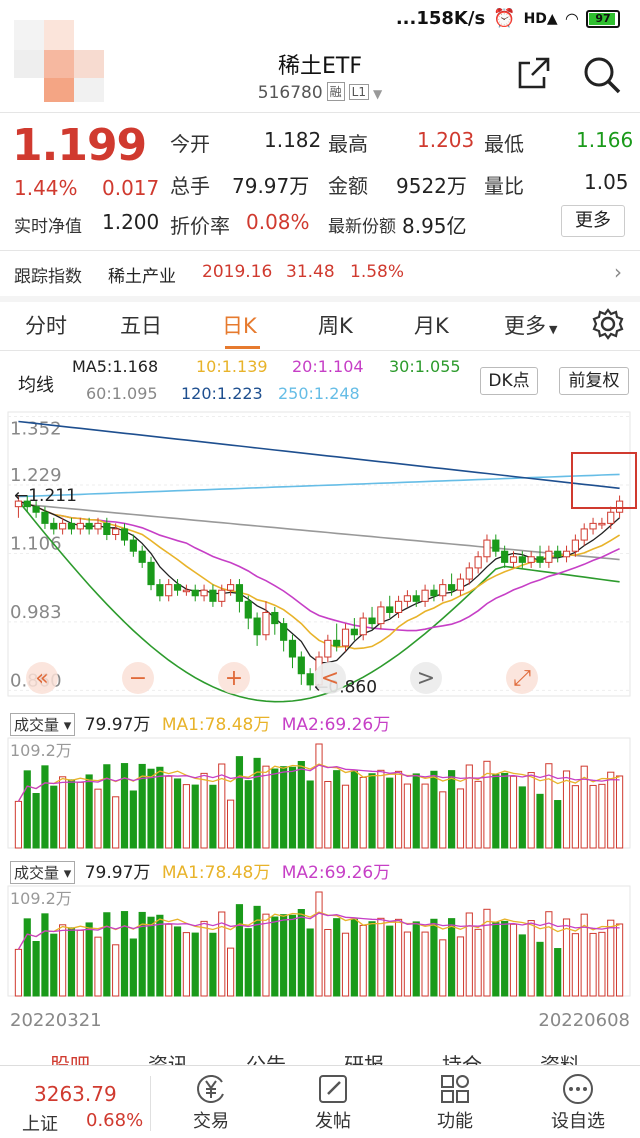 This screenshot has height=1138, width=640. I want to click on tab-intraday: 分时, so click(46, 325).